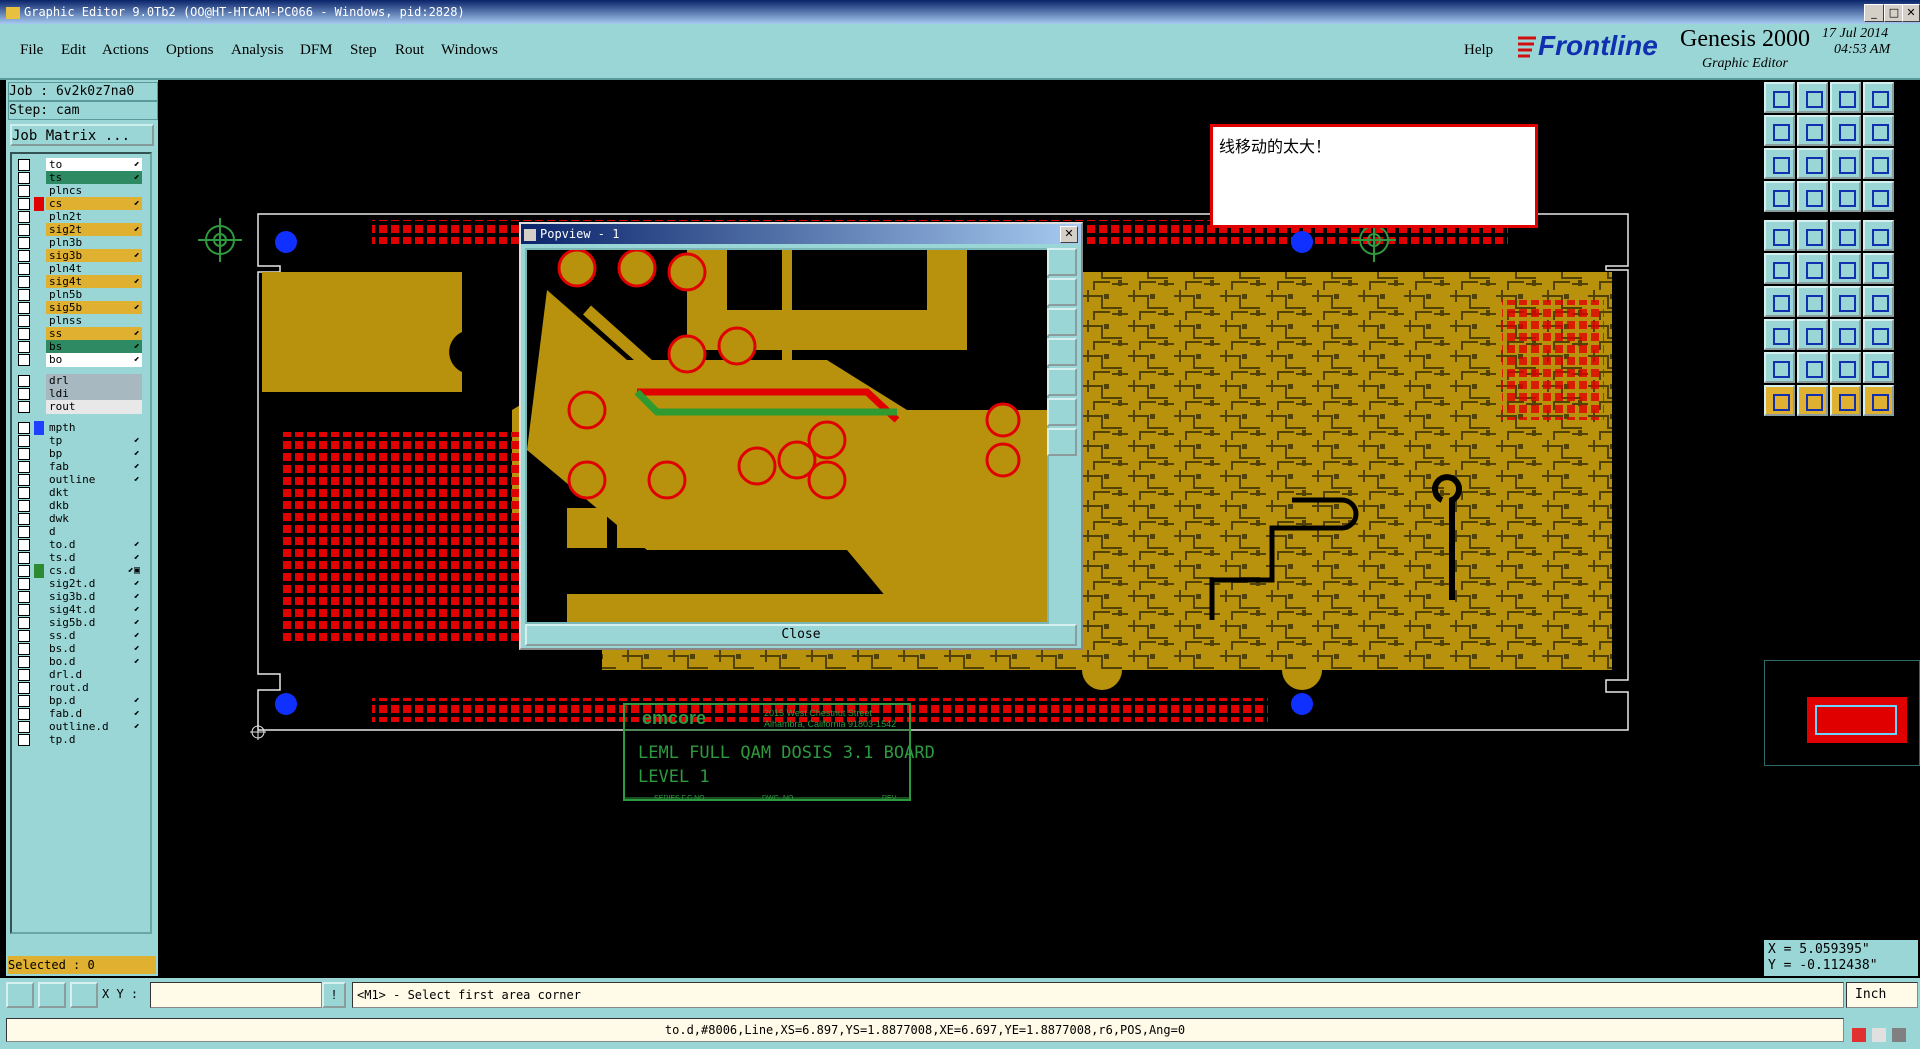  I want to click on layer-row-pln5b: pln5b, so click(79, 295).